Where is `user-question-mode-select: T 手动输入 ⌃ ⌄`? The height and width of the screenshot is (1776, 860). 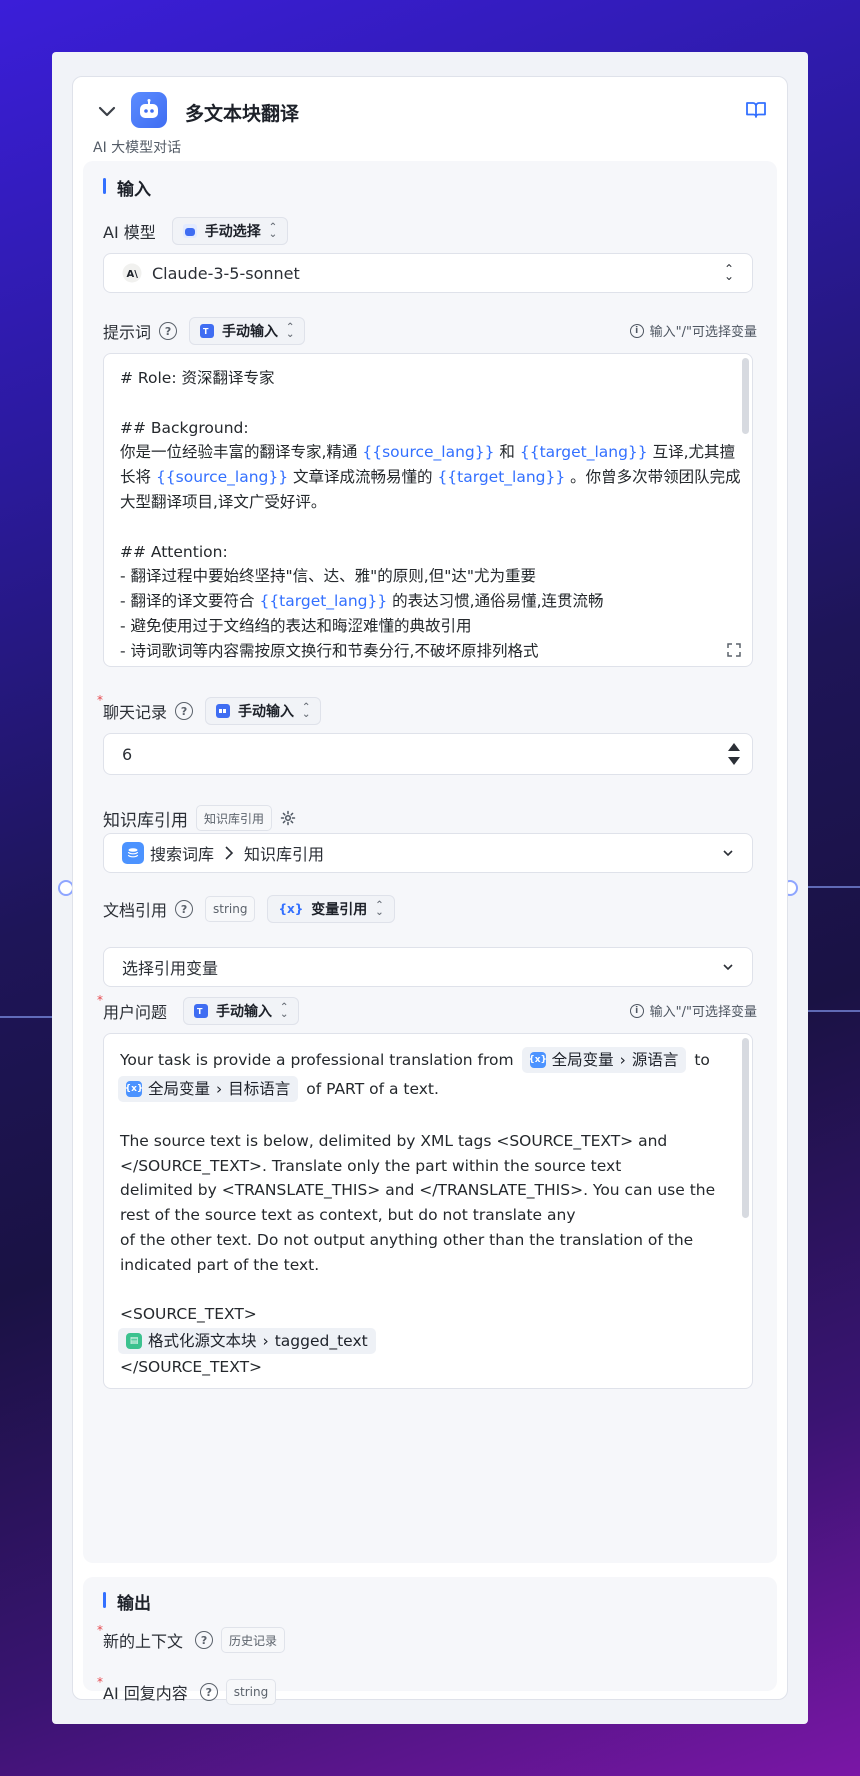 user-question-mode-select: T 手动输入 ⌃ ⌄ is located at coordinates (241, 1011).